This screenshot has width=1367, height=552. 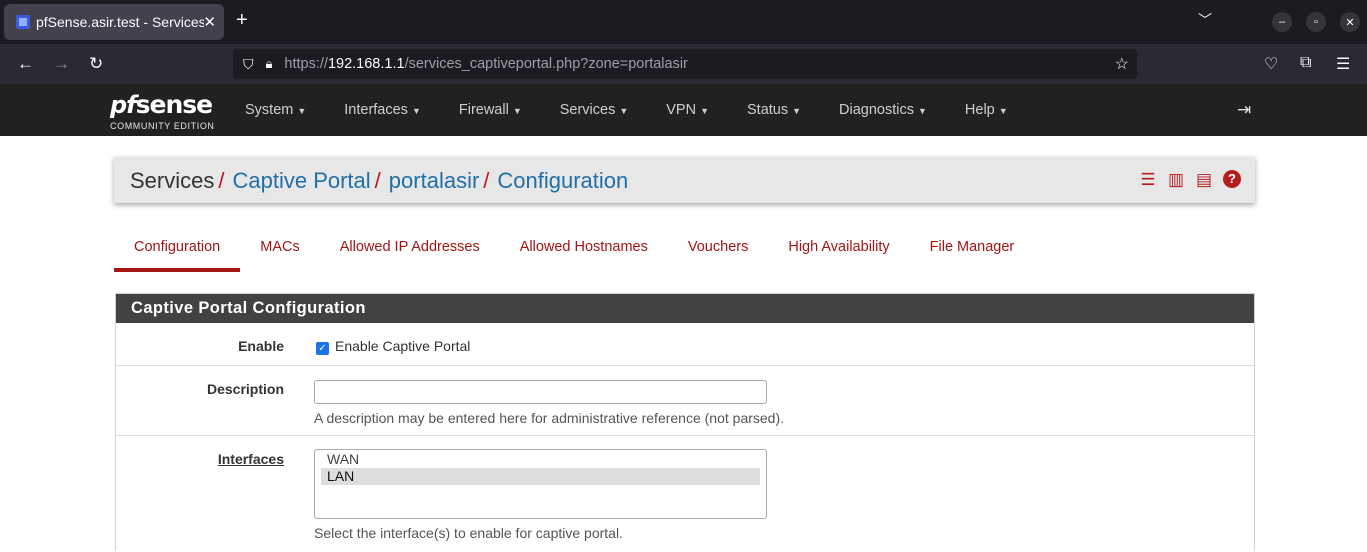 What do you see at coordinates (1305, 63) in the screenshot?
I see `extensions-icon: ⧉` at bounding box center [1305, 63].